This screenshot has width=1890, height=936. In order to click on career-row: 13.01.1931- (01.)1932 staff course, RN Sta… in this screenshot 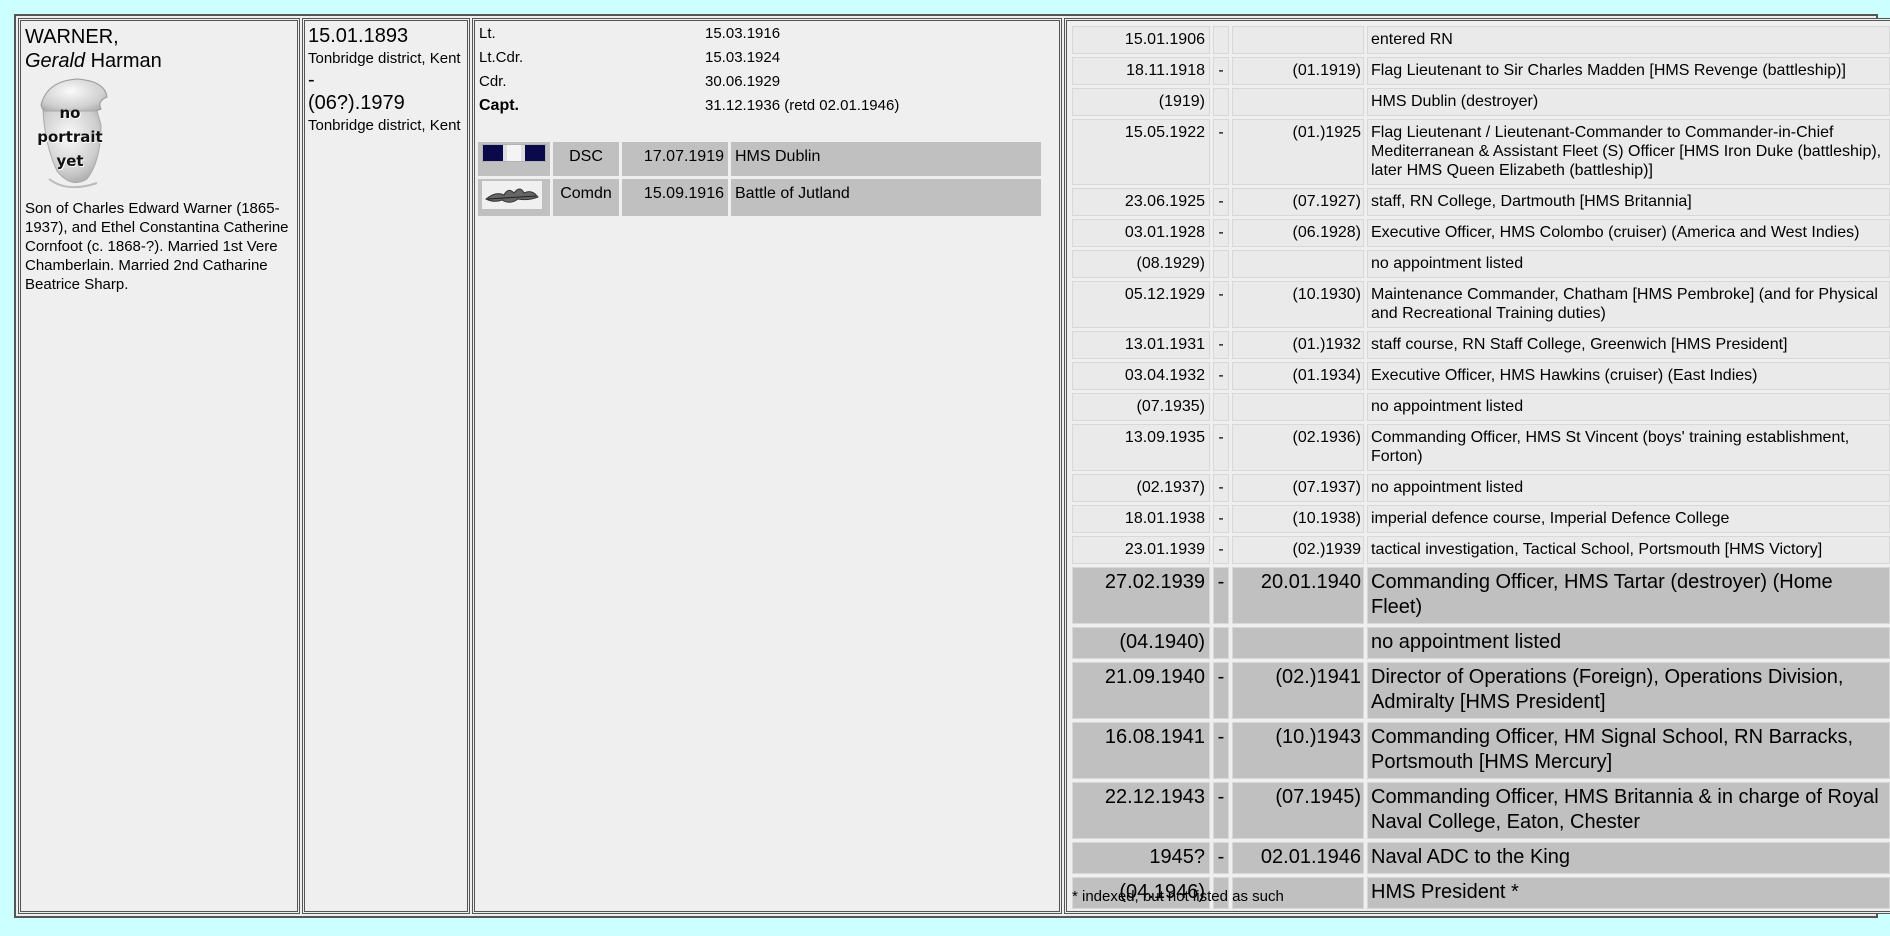, I will do `click(1481, 345)`.